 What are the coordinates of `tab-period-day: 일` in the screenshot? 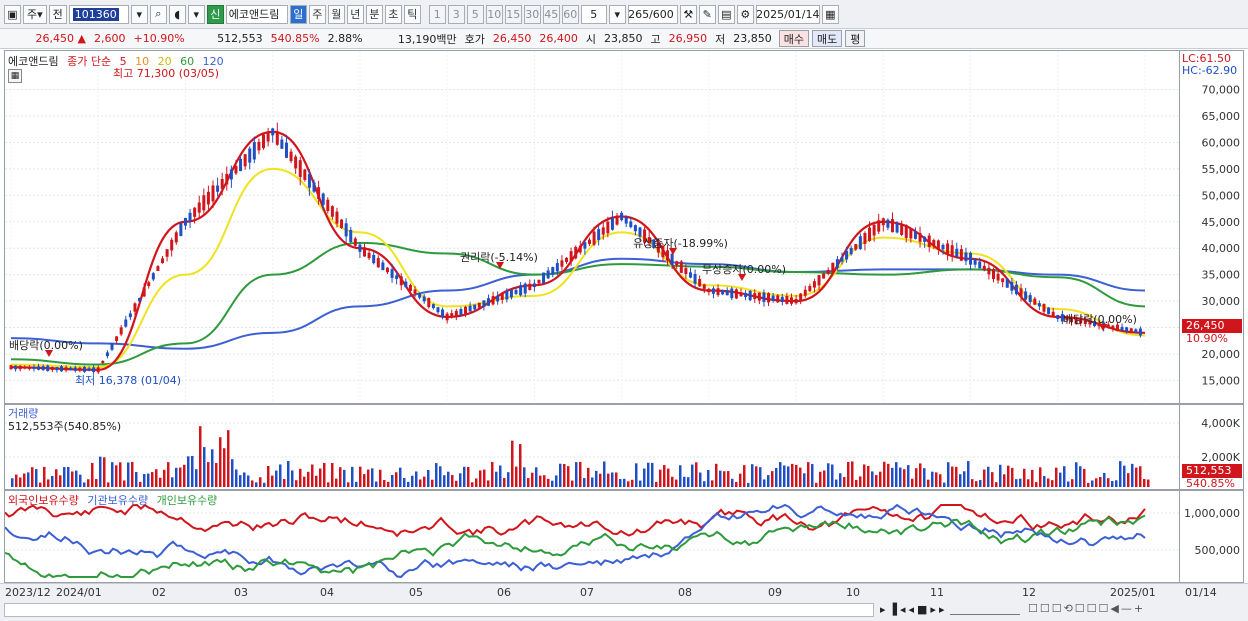 It's located at (298, 14).